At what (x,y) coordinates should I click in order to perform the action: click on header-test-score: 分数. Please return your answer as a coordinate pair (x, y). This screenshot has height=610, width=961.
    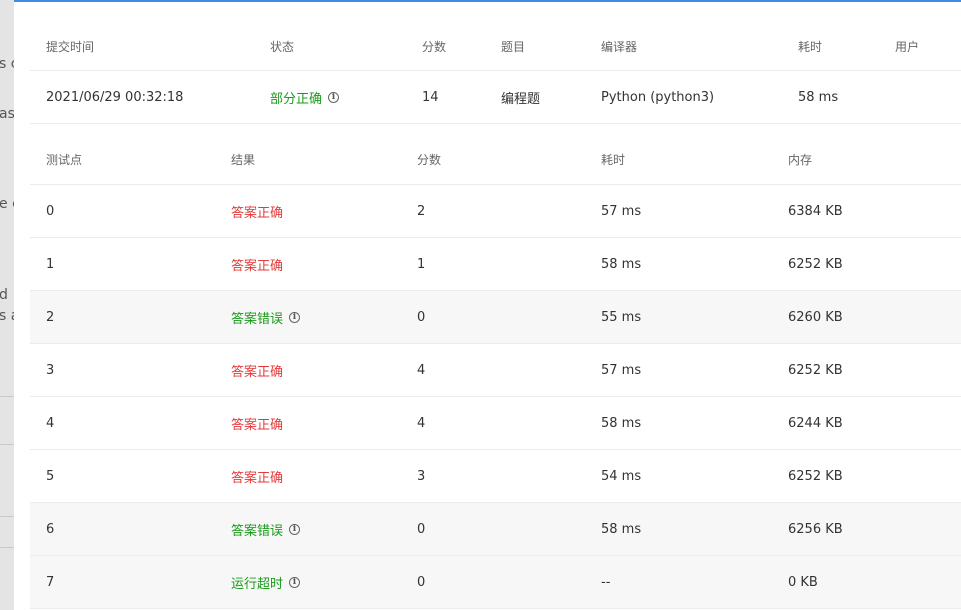
    Looking at the image, I should click on (429, 160).